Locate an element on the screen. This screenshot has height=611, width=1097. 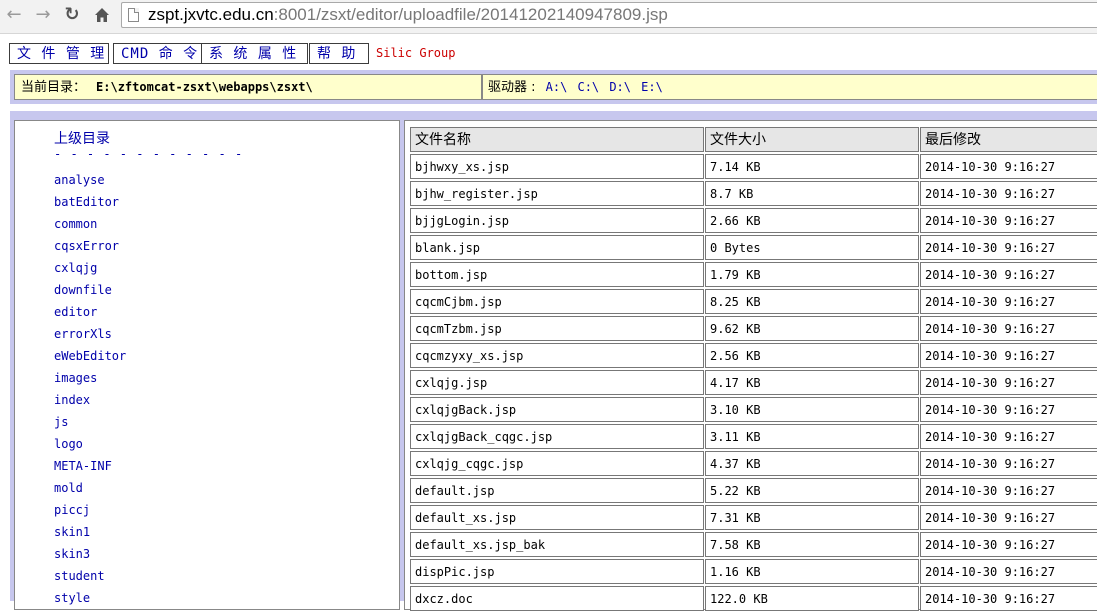
file-size-cell: 5.22 KB is located at coordinates (812, 490).